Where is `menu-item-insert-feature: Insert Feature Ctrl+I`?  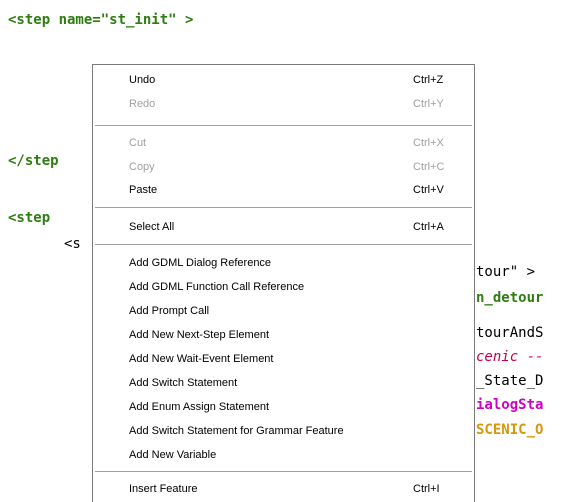
menu-item-insert-feature: Insert Feature Ctrl+I is located at coordinates (283, 489).